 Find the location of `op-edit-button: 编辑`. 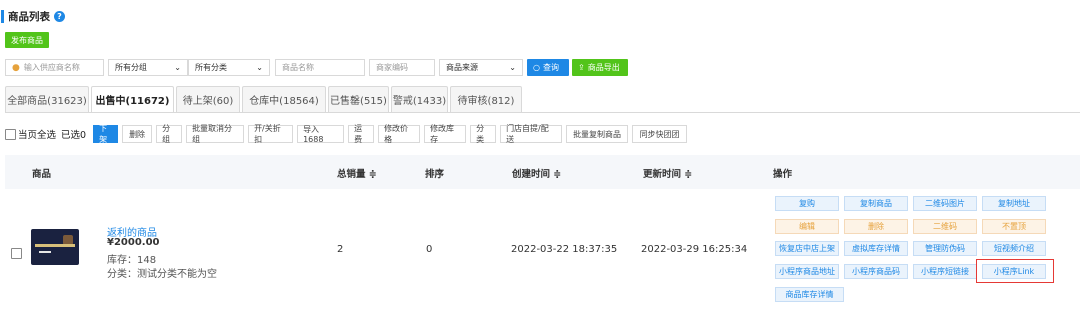

op-edit-button: 编辑 is located at coordinates (807, 226).